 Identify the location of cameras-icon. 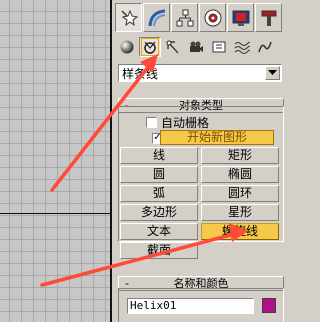
(196, 46).